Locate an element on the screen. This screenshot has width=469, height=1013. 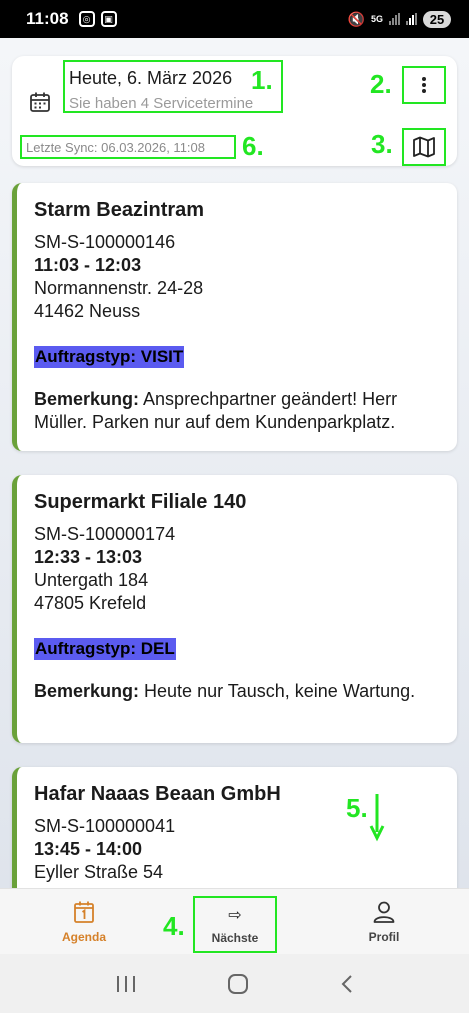
network-label: 5G is located at coordinates (376, 18).